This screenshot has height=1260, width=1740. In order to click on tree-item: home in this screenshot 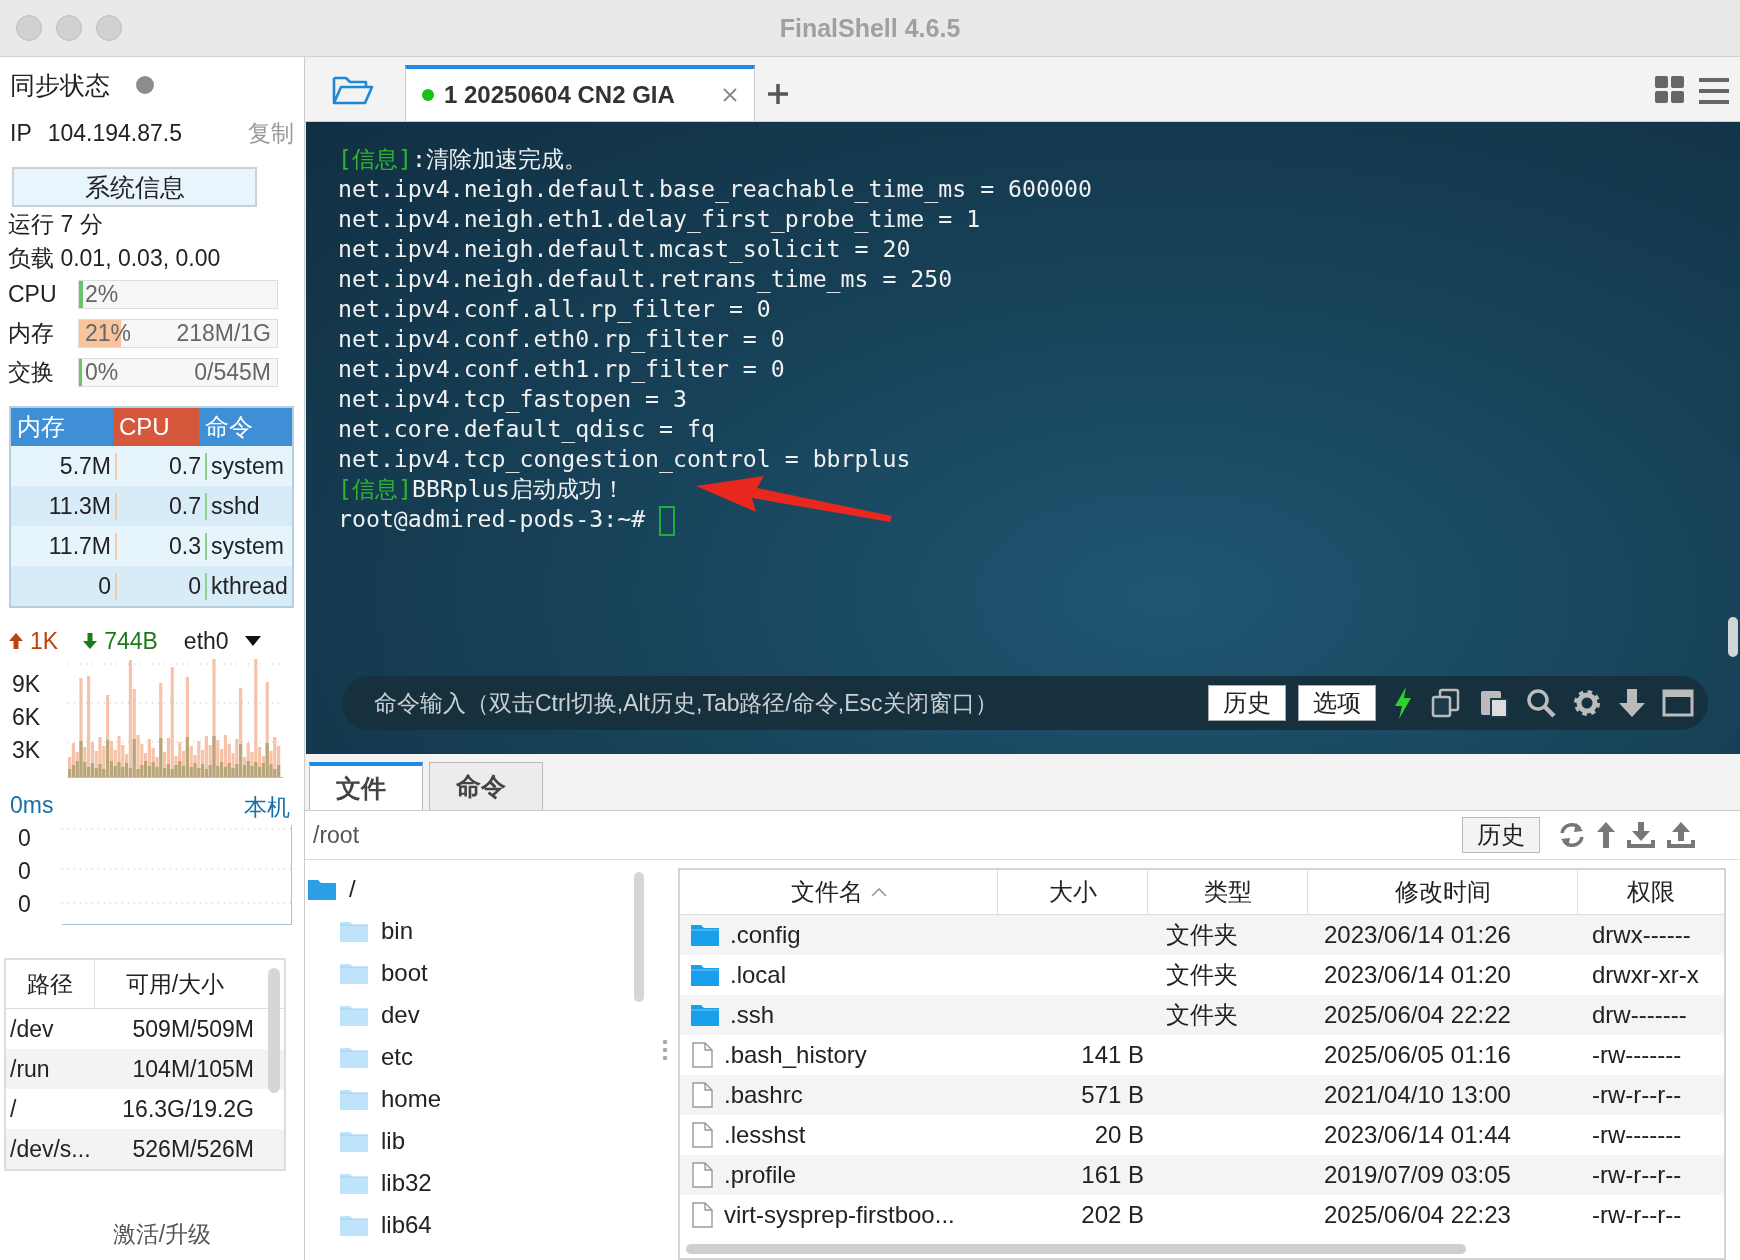, I will do `click(477, 1099)`.